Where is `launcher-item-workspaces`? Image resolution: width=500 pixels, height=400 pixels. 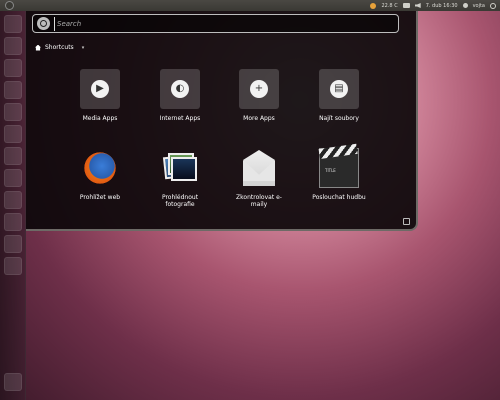 launcher-item-workspaces is located at coordinates (13, 266).